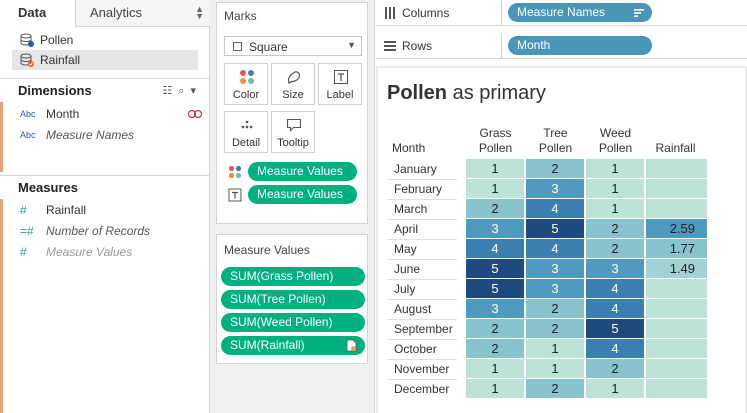 Image resolution: width=747 pixels, height=413 pixels. What do you see at coordinates (580, 45) in the screenshot?
I see `rows-month-pill: Month` at bounding box center [580, 45].